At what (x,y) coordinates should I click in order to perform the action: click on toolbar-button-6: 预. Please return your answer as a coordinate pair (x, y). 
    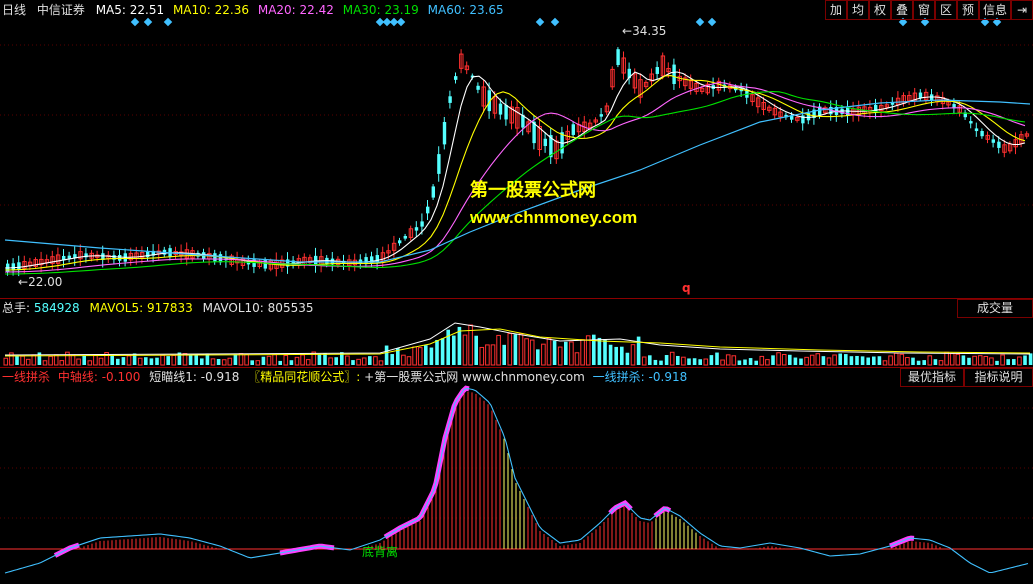
    Looking at the image, I should click on (968, 10).